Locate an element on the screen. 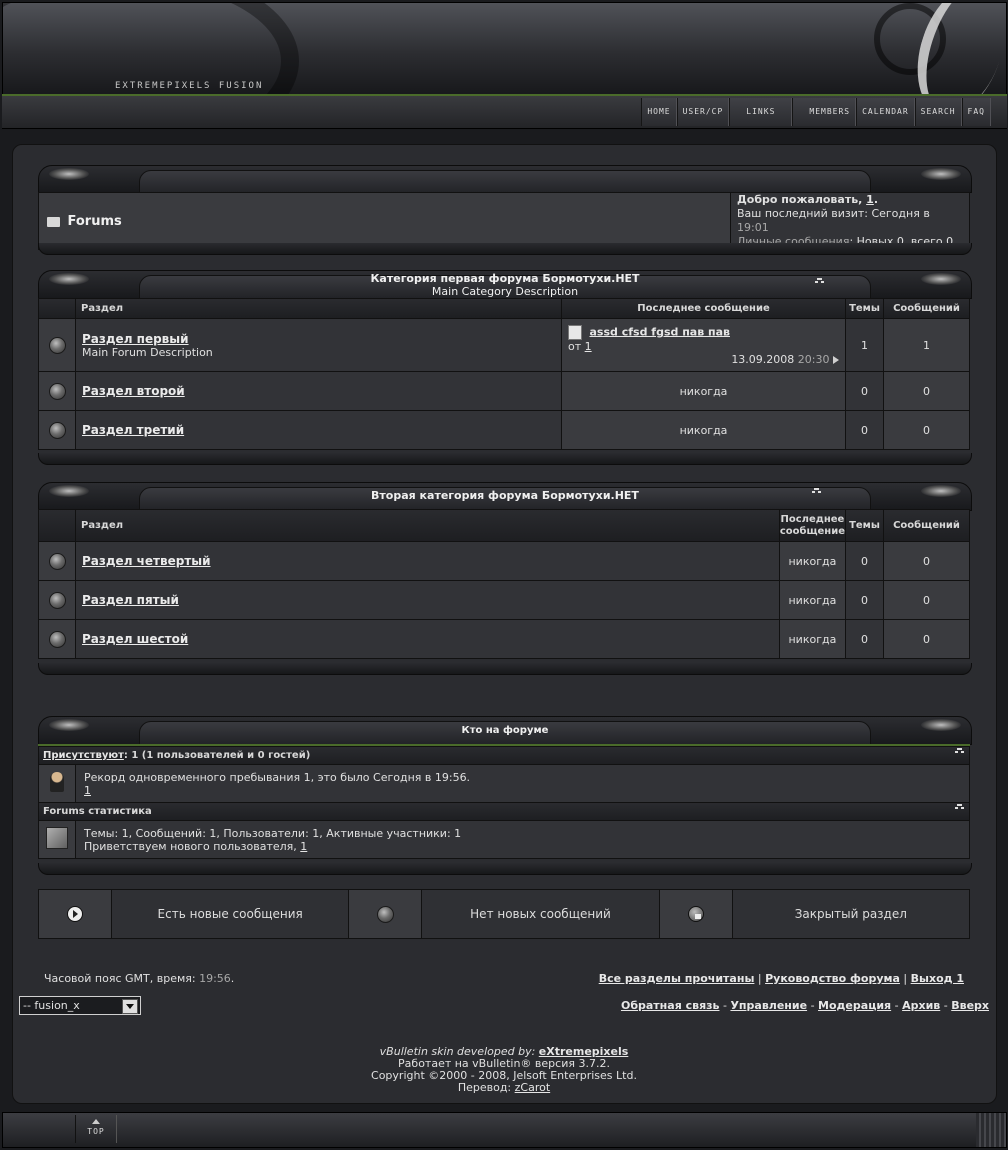 This screenshot has height=1150, width=1008. translator-link: zCarot is located at coordinates (533, 1087).